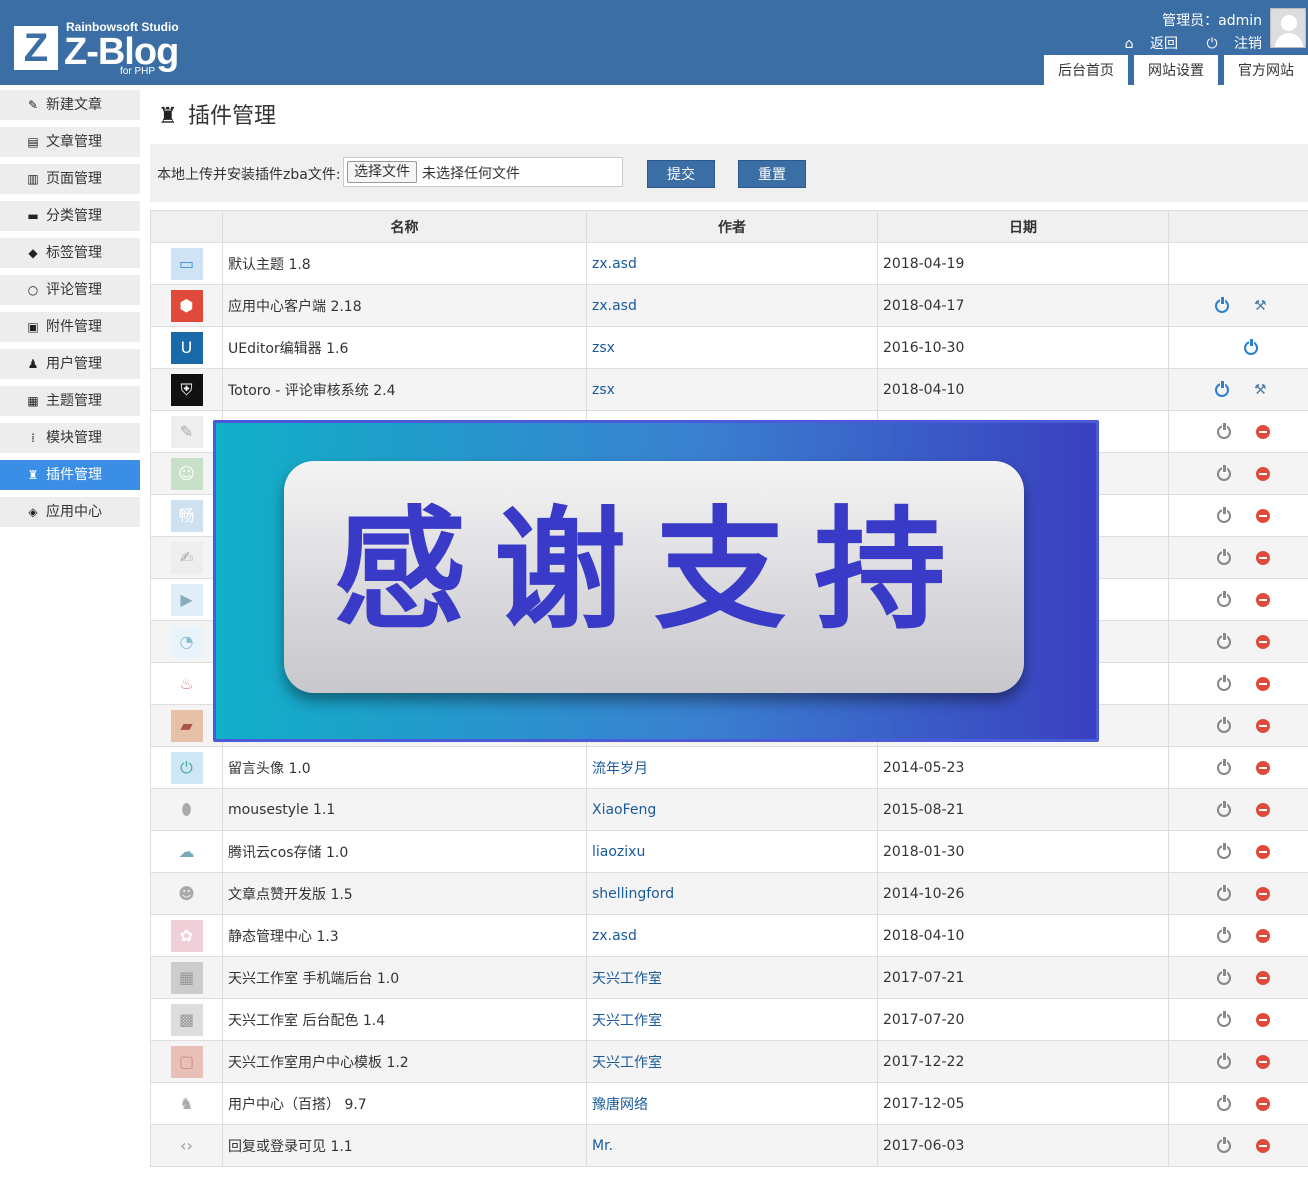  Describe the element at coordinates (732, 809) in the screenshot. I see `plugin-author-link: XiaoFeng` at that location.